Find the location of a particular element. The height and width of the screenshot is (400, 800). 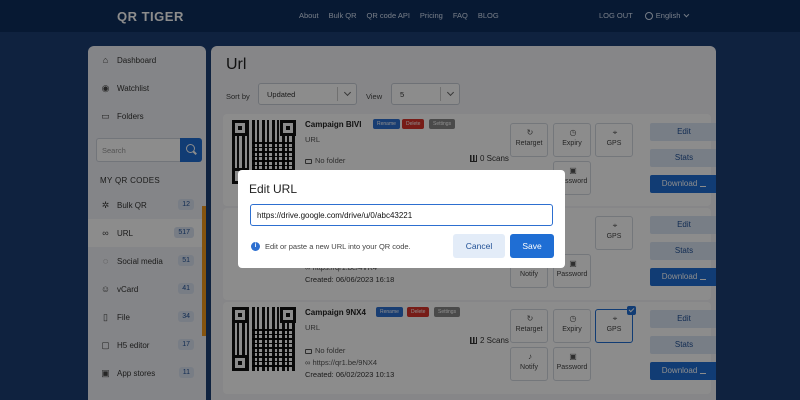

save-button: Save is located at coordinates (532, 246).